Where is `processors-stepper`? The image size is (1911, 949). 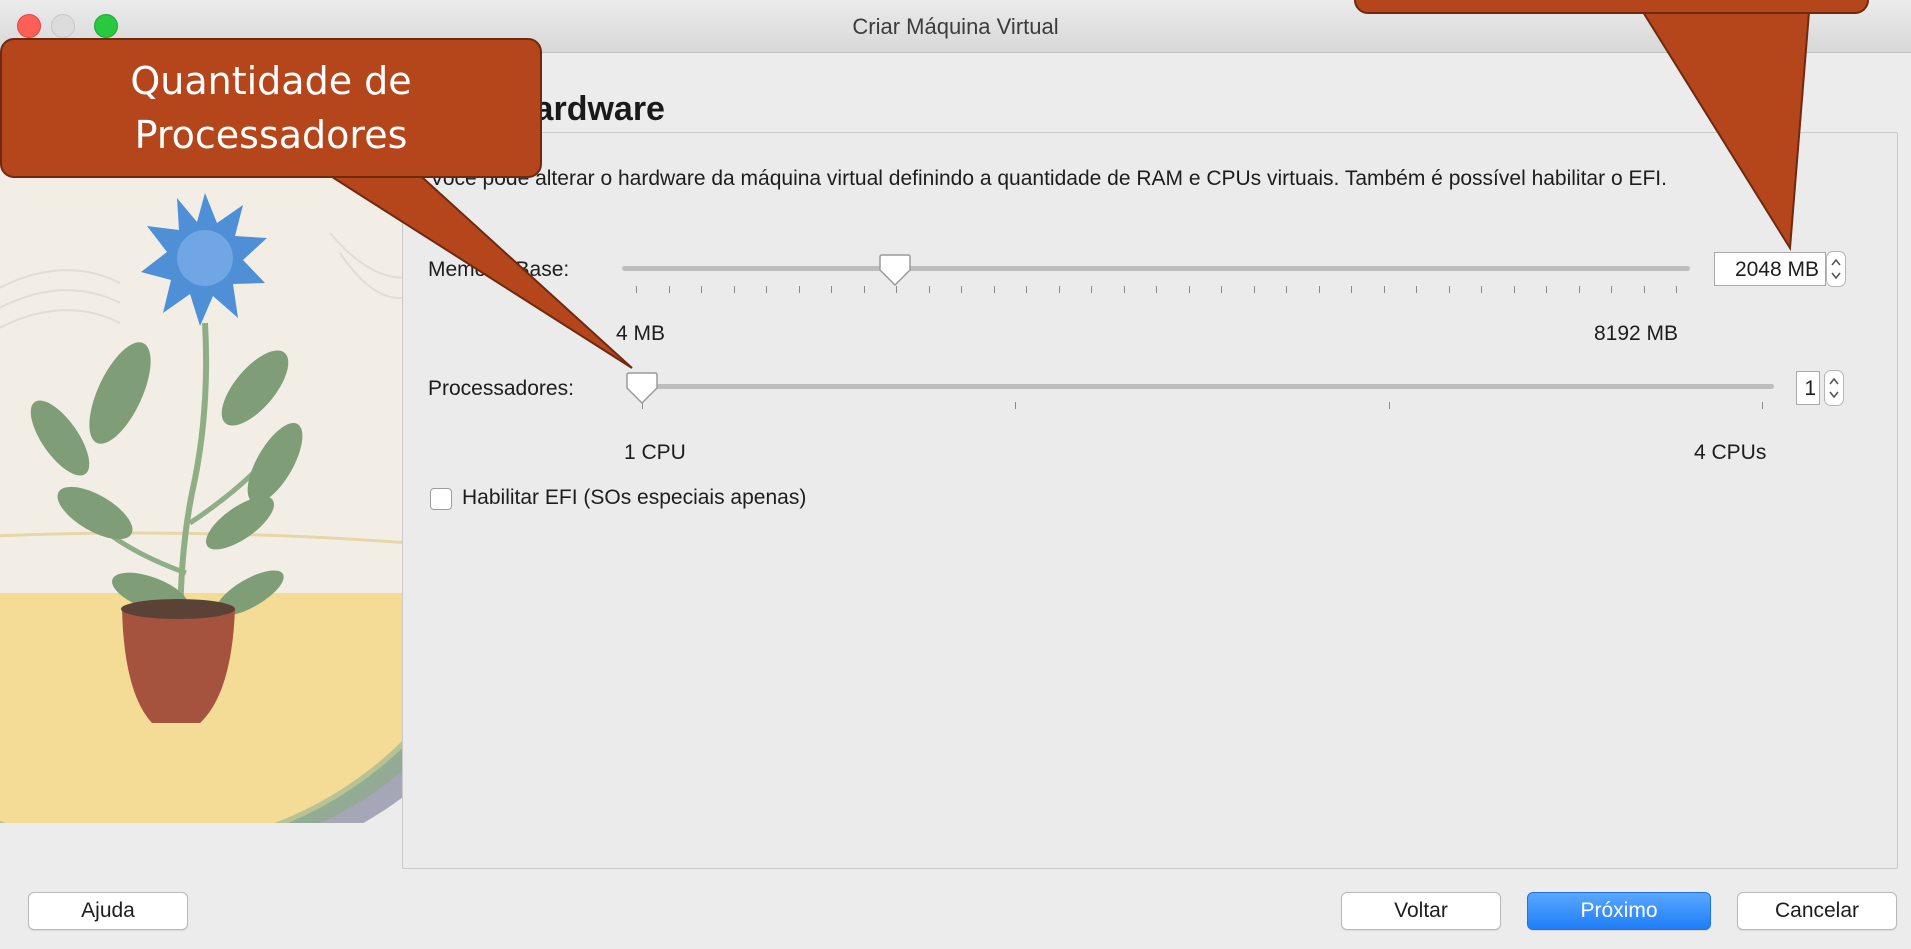 processors-stepper is located at coordinates (1834, 388).